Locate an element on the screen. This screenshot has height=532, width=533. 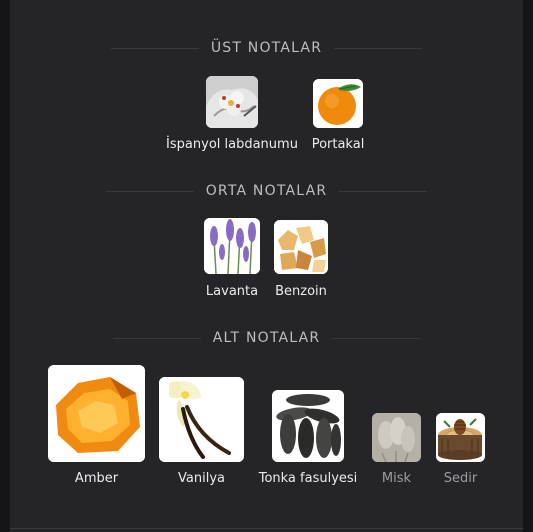
note-orange: Portakal is located at coordinates (338, 115).